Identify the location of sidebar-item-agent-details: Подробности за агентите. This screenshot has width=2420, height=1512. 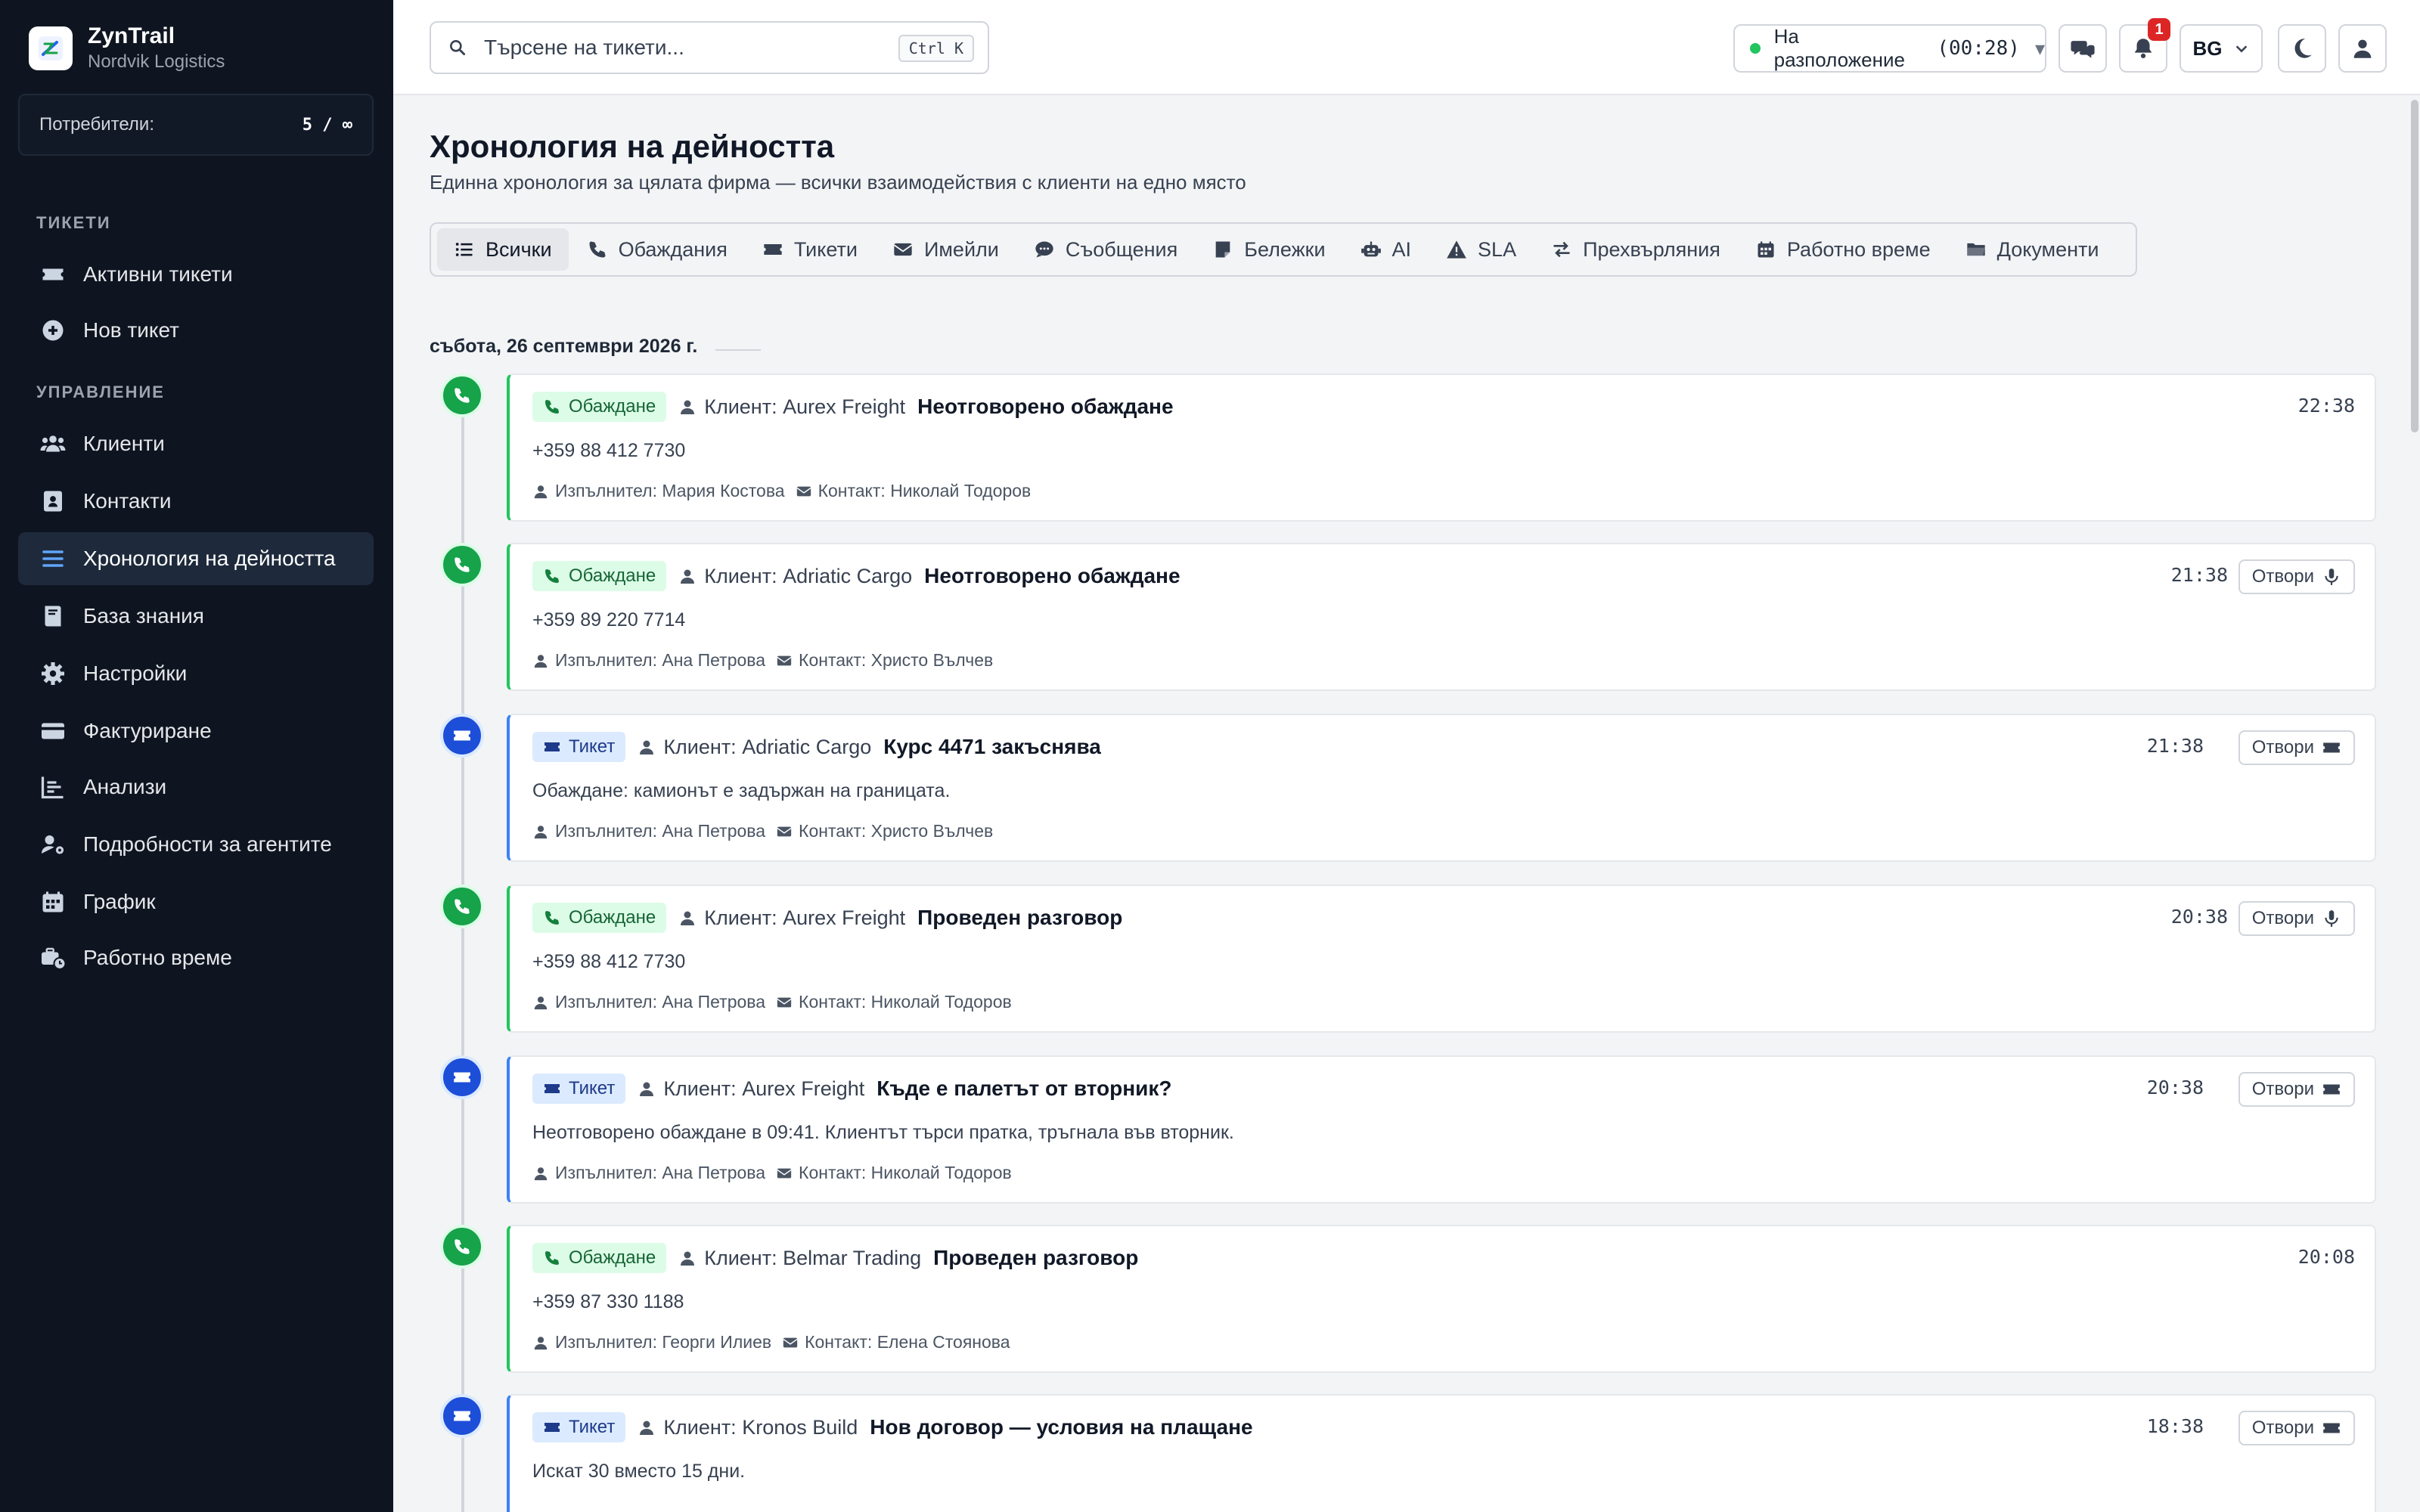
(196, 844).